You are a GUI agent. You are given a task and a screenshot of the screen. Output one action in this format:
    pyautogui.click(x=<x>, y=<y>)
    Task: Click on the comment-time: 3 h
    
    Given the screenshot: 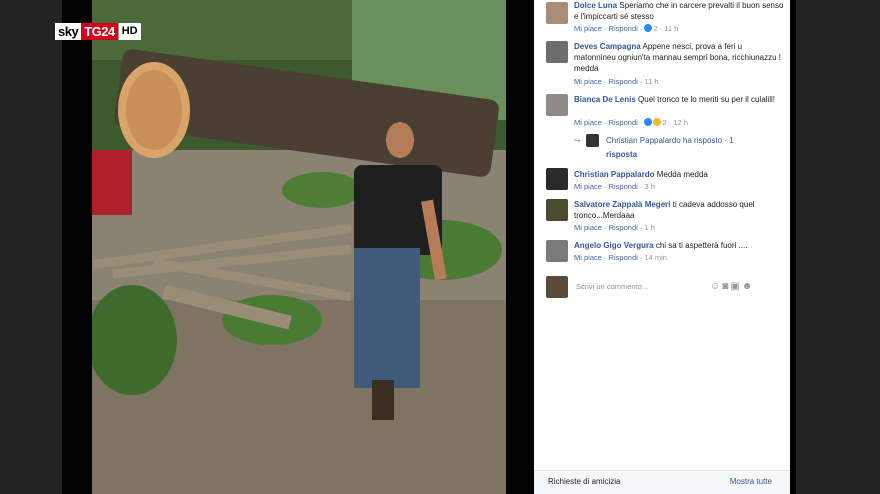 What is the action you would take?
    pyautogui.click(x=649, y=186)
    